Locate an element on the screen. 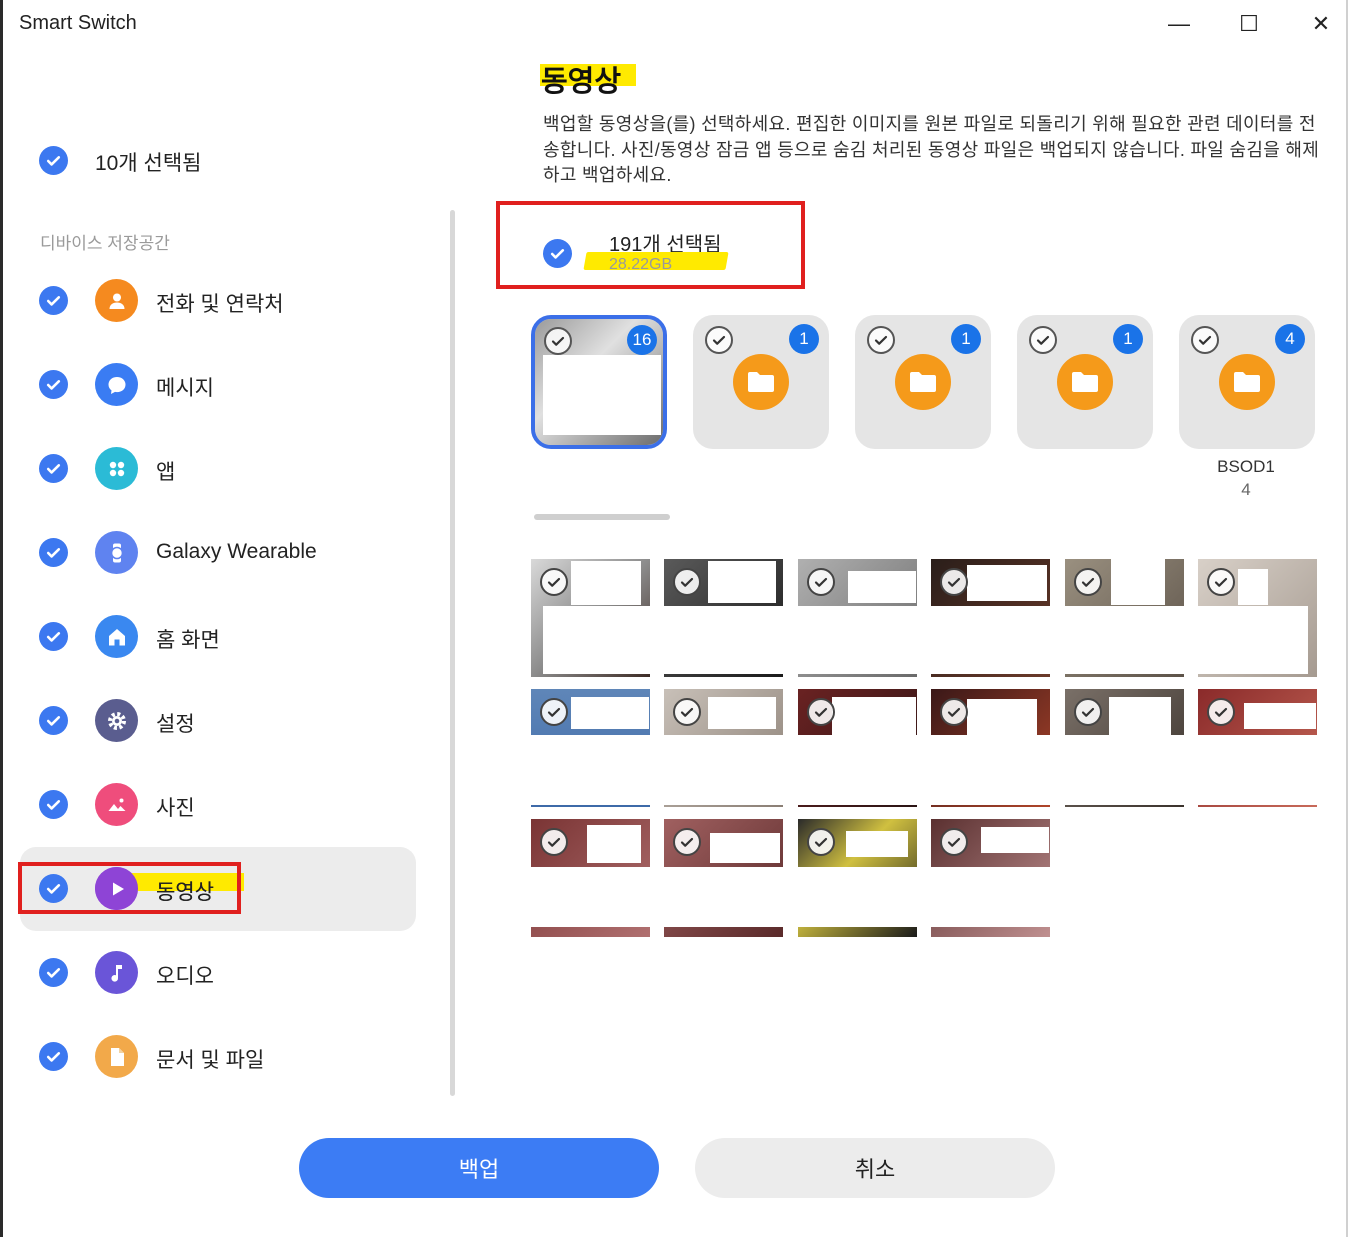 The image size is (1348, 1237). window-left-border is located at coordinates (1, 618).